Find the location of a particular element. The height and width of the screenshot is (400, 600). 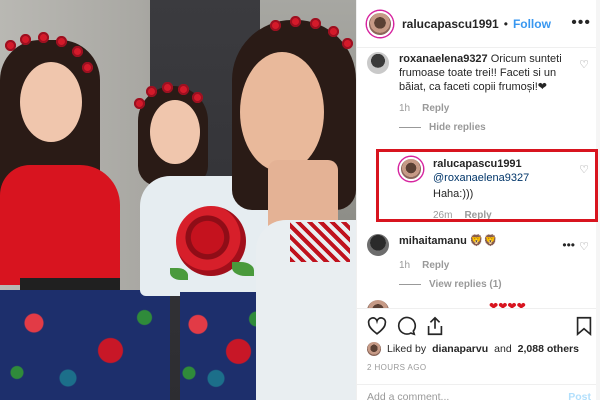

comment-text: 🦁🦁 is located at coordinates (483, 241).